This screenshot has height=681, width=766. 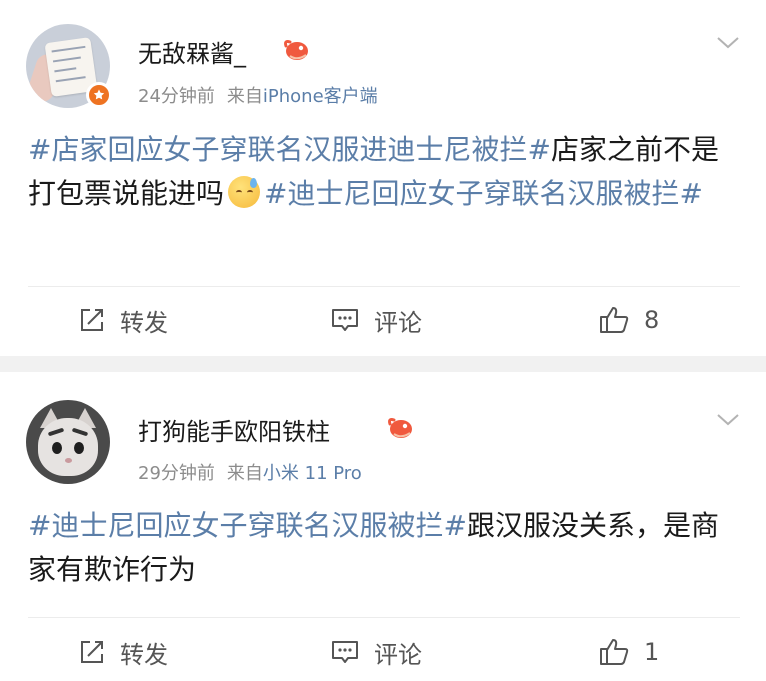 I want to click on like-button: 1, so click(x=628, y=652).